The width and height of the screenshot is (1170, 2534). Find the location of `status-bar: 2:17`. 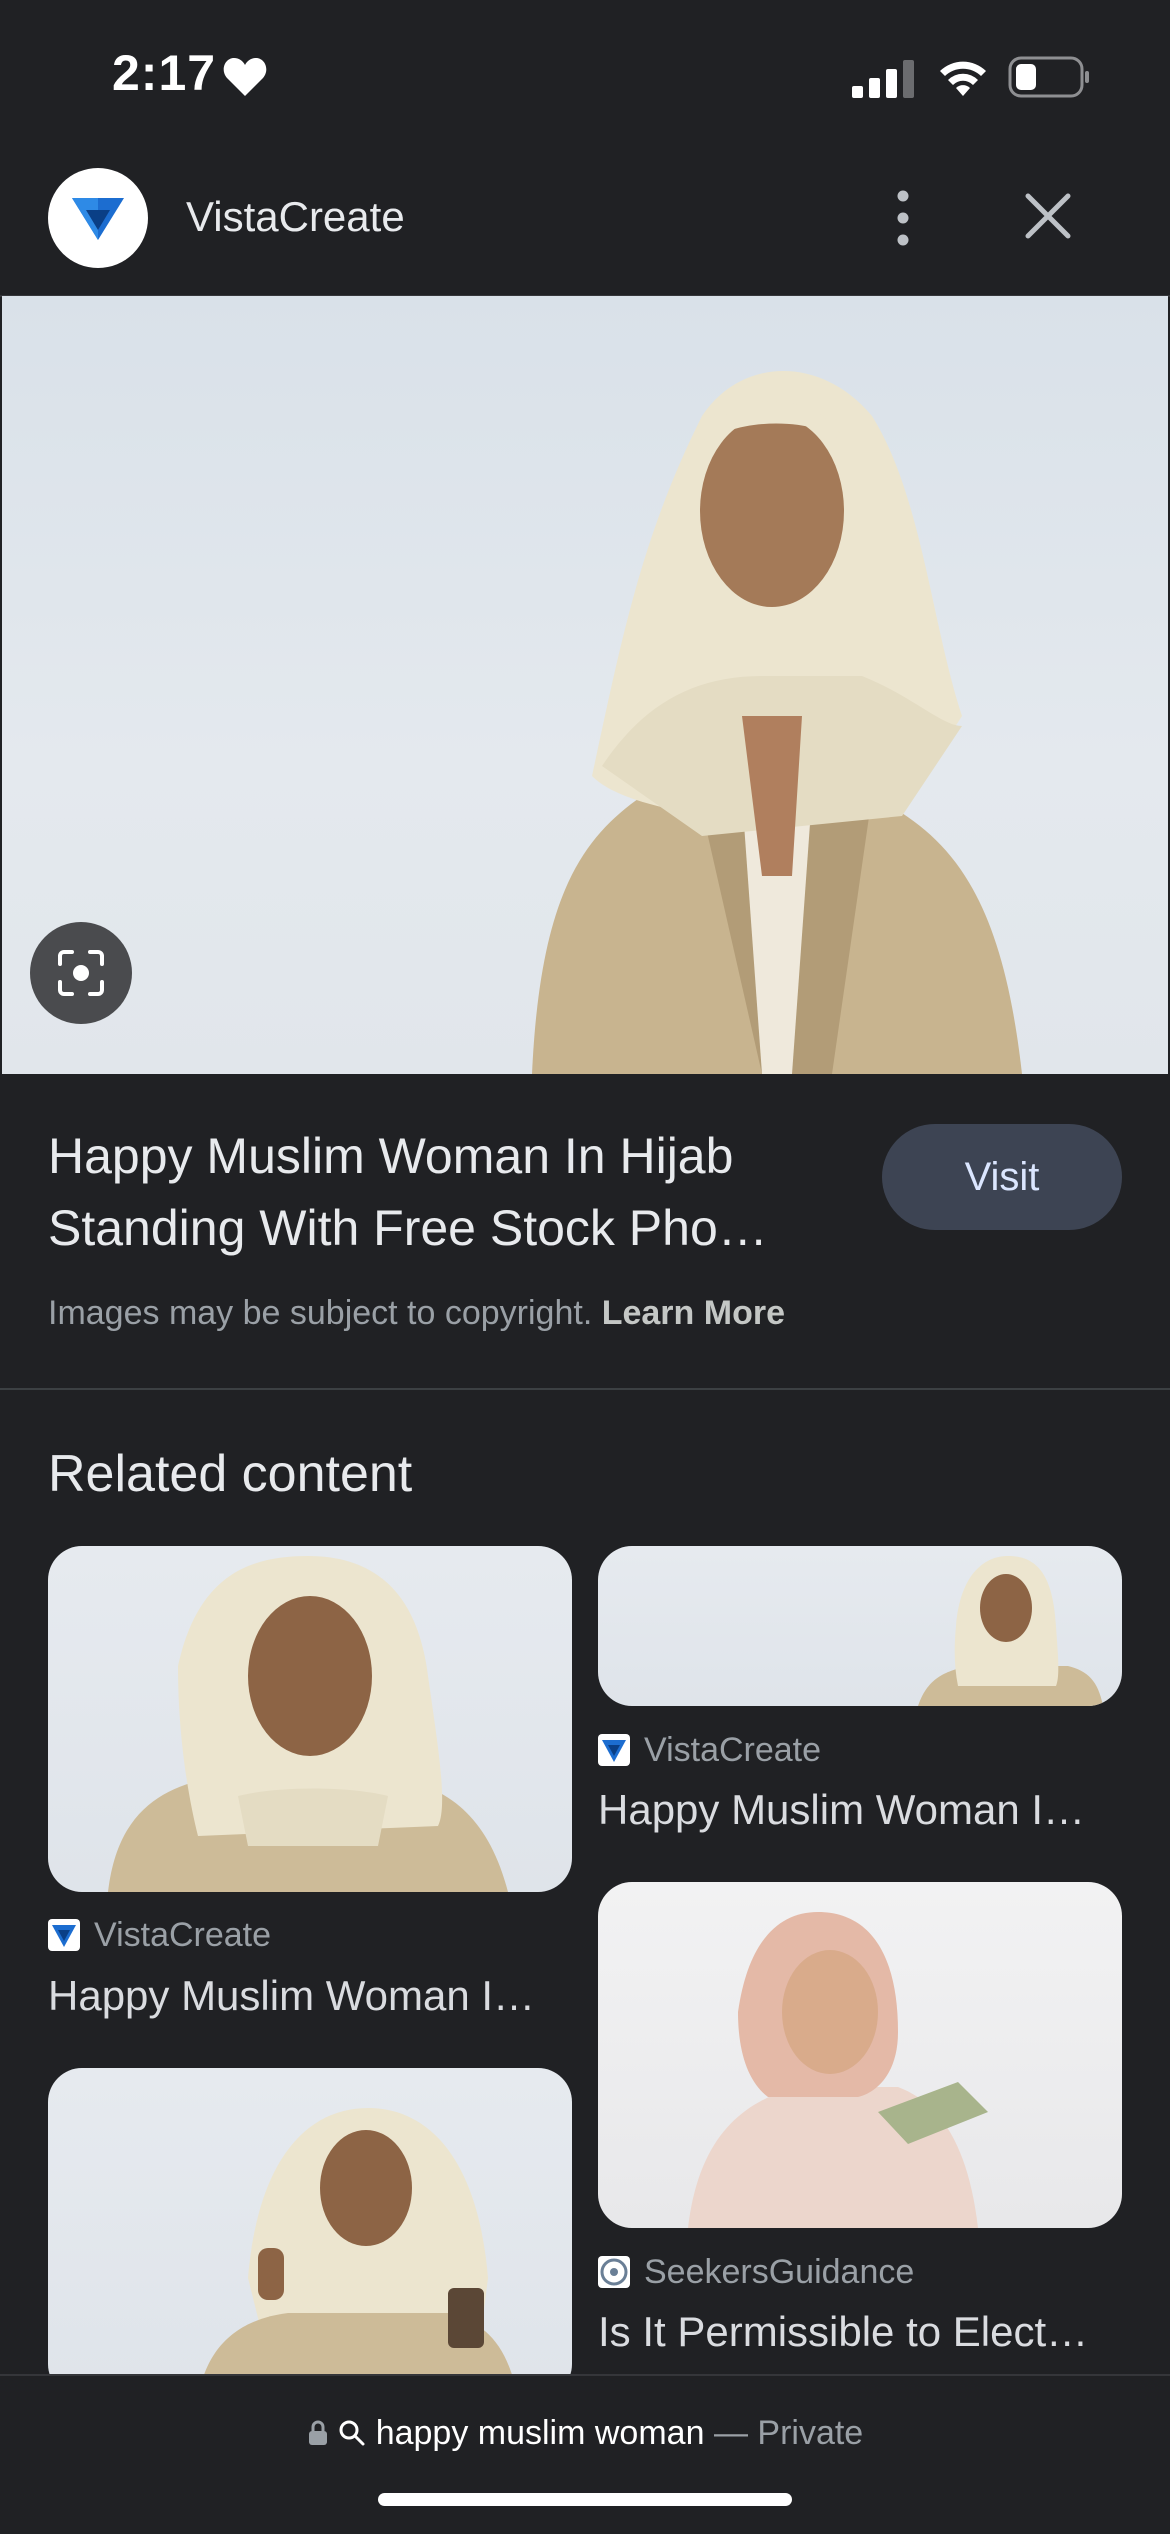

status-bar: 2:17 is located at coordinates (585, 75).